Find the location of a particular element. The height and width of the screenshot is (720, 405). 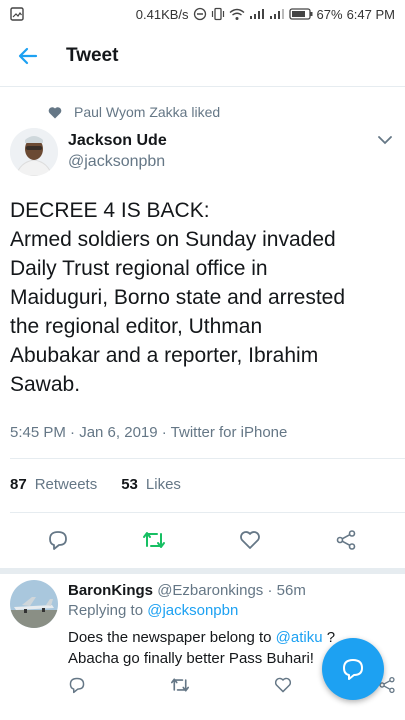

tweet-line: Maiduguri, Borno state and arrested is located at coordinates (178, 297).